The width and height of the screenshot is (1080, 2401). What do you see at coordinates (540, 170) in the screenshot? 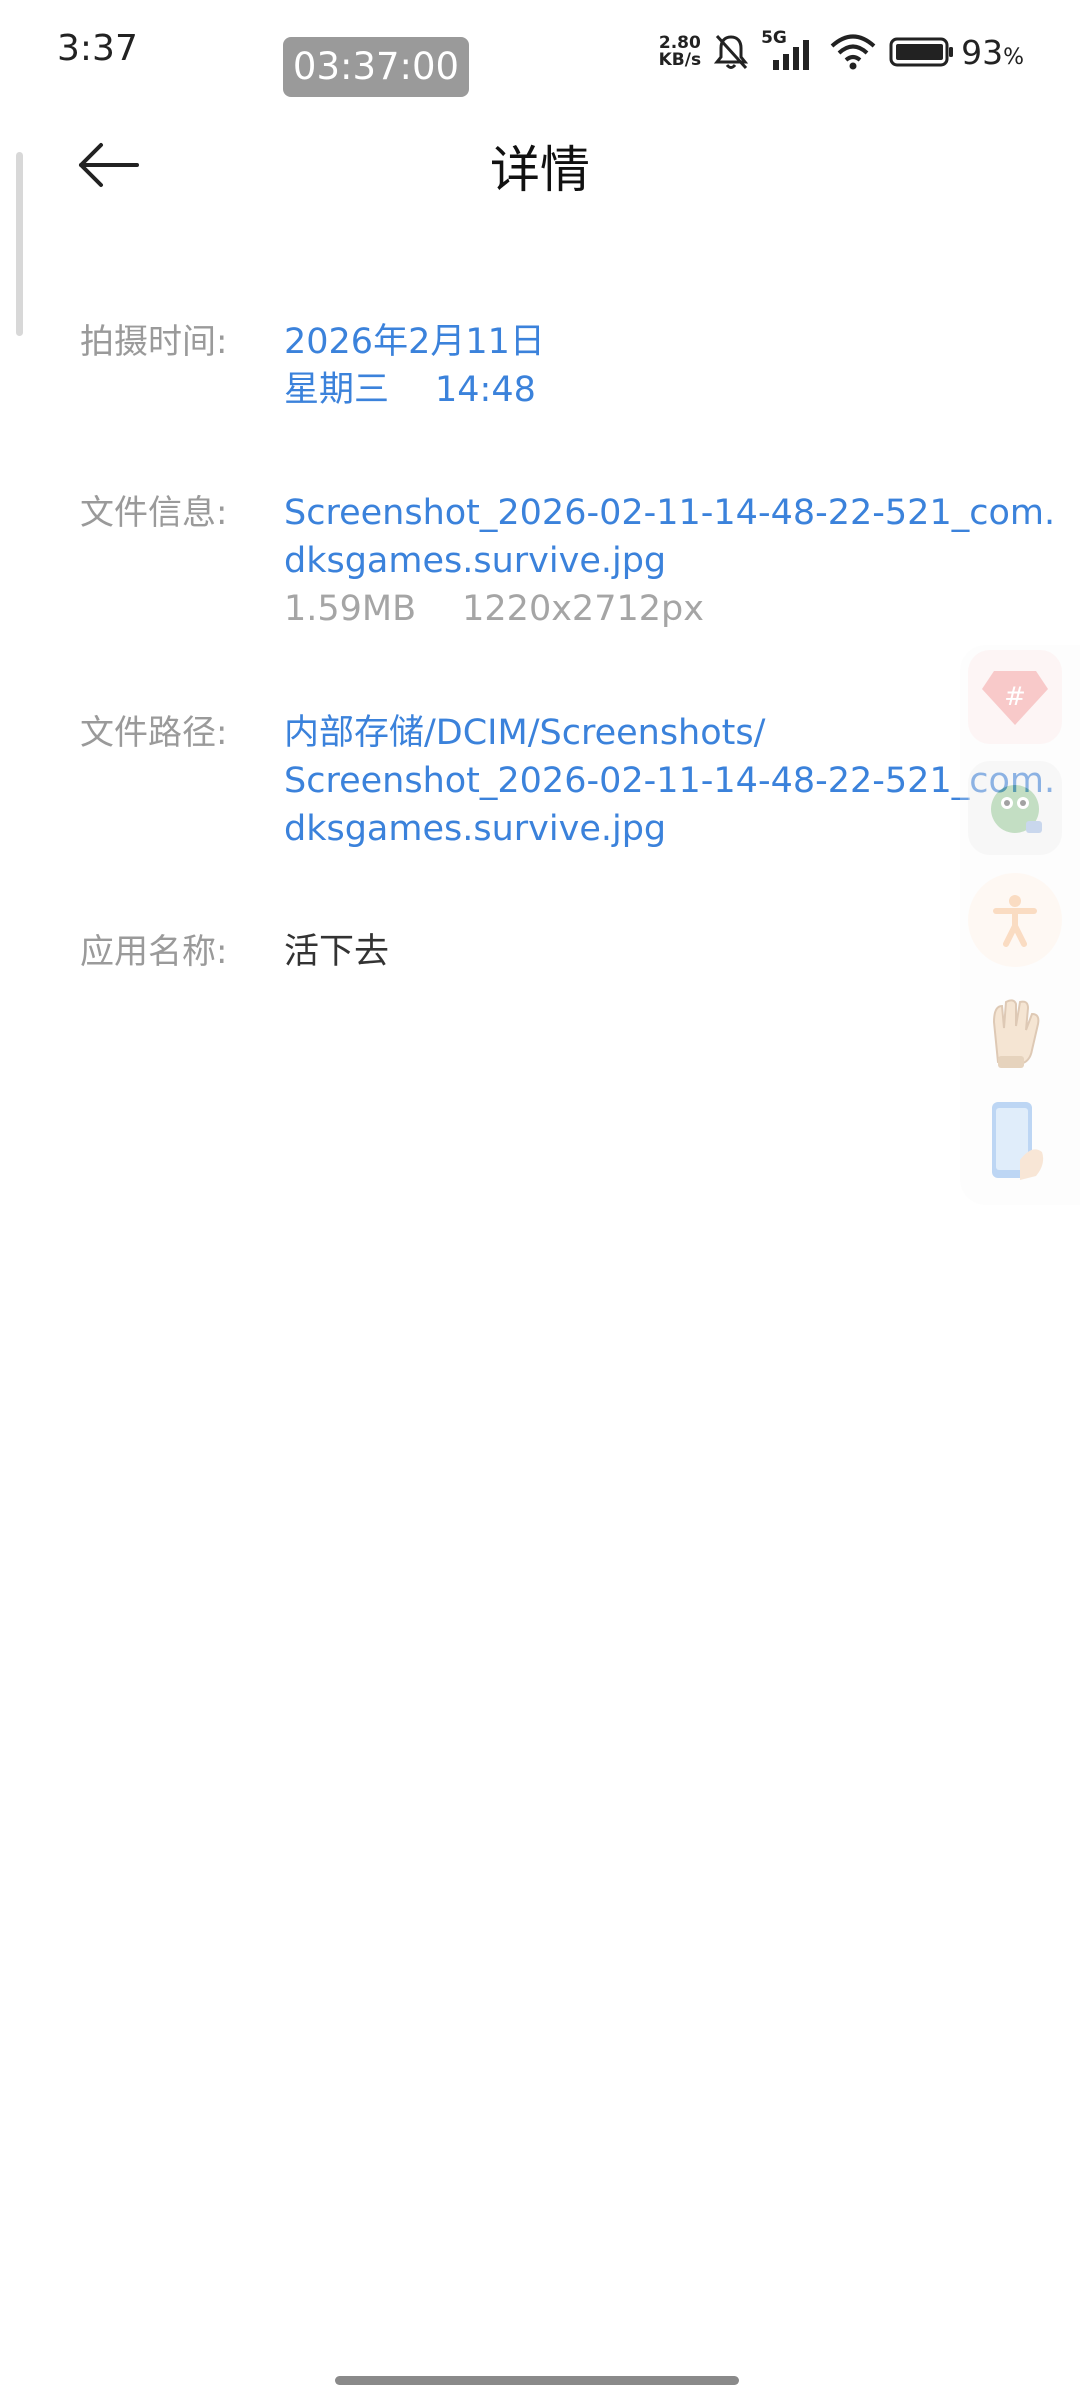
I see `page-title: 详情` at bounding box center [540, 170].